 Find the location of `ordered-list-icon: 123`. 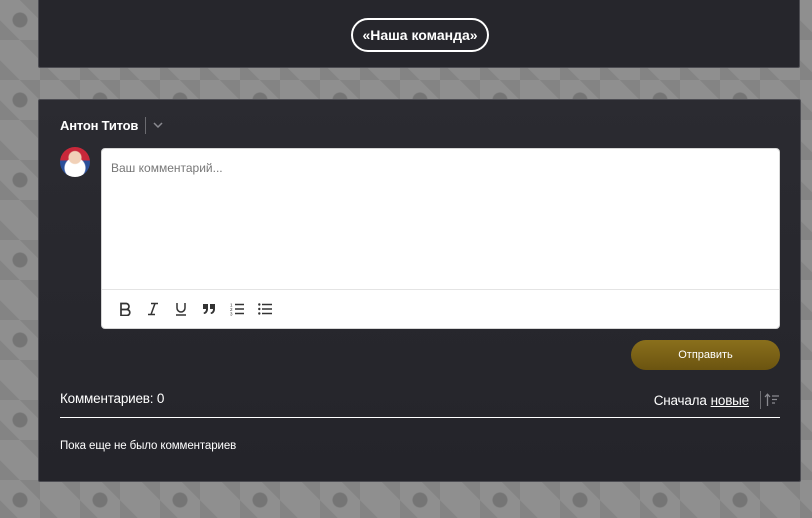

ordered-list-icon: 123 is located at coordinates (237, 309).